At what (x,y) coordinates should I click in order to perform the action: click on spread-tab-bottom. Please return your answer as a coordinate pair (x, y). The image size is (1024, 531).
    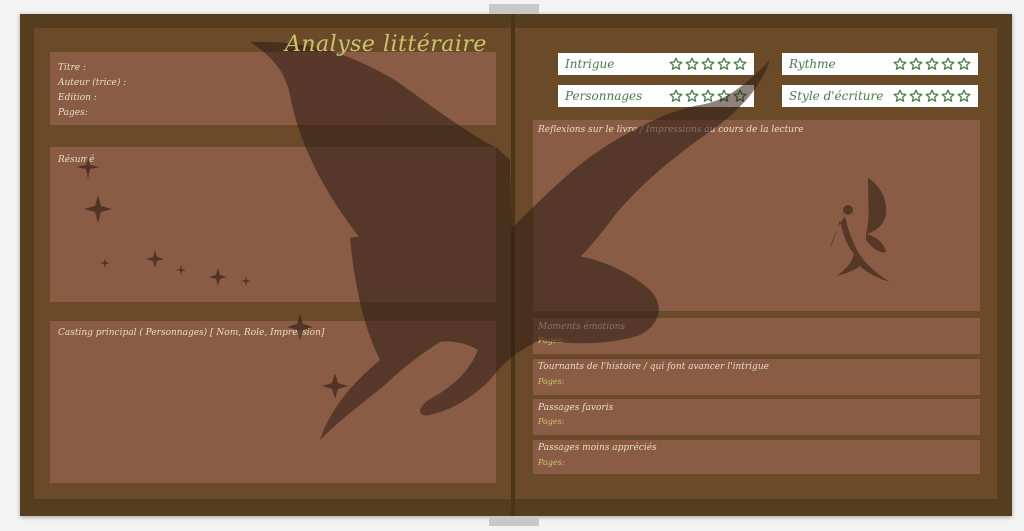
    Looking at the image, I should click on (514, 521).